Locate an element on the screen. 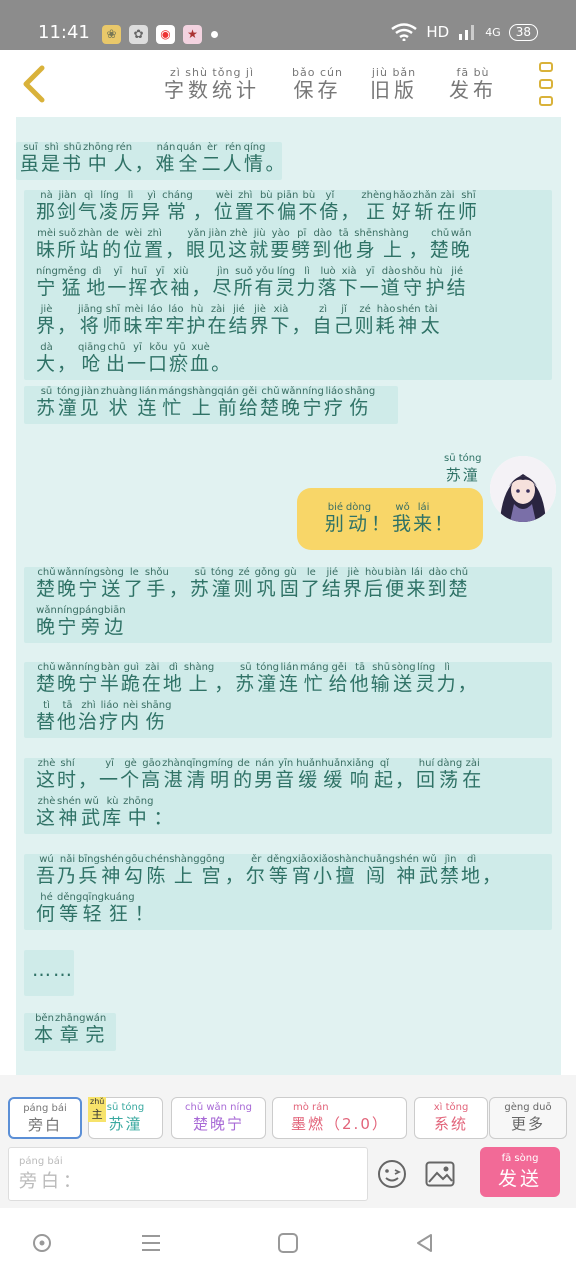 The width and height of the screenshot is (576, 1280). role-chuwanning-button: chǔ wǎn níng 楚晚宁 is located at coordinates (218, 1118).